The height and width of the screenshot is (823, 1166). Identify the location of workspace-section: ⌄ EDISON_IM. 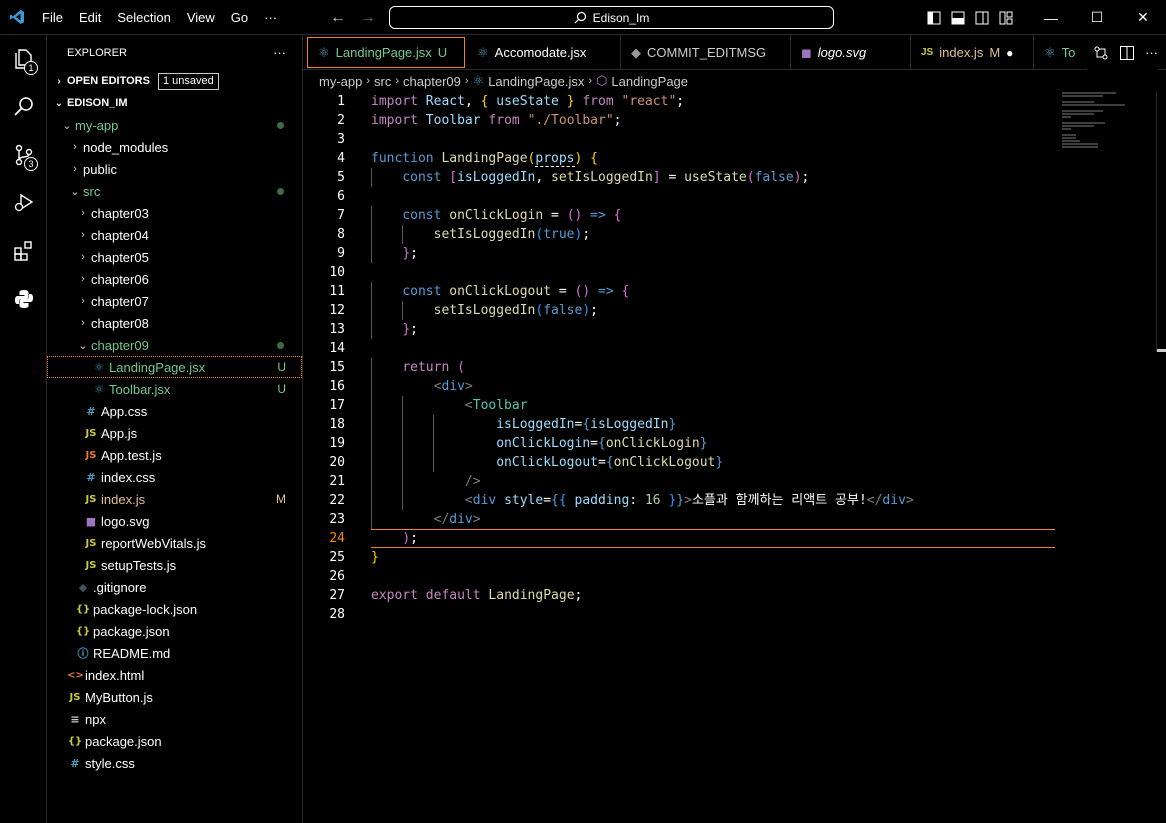
(174, 103).